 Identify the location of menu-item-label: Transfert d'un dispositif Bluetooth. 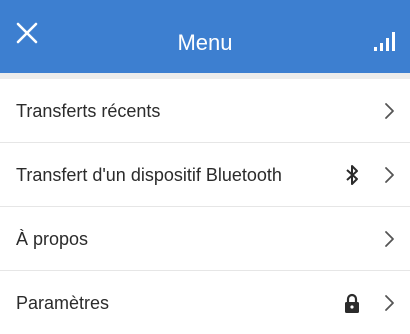
(149, 174).